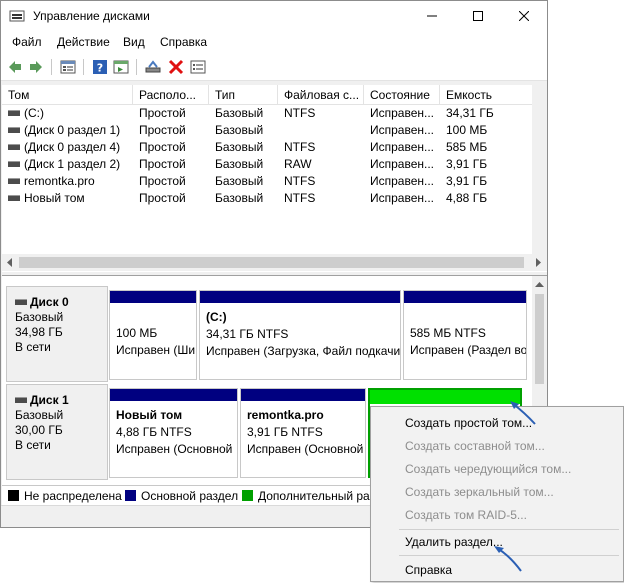 This screenshot has width=624, height=583. What do you see at coordinates (508, 559) in the screenshot?
I see `arrow-to-delete-partition-icon` at bounding box center [508, 559].